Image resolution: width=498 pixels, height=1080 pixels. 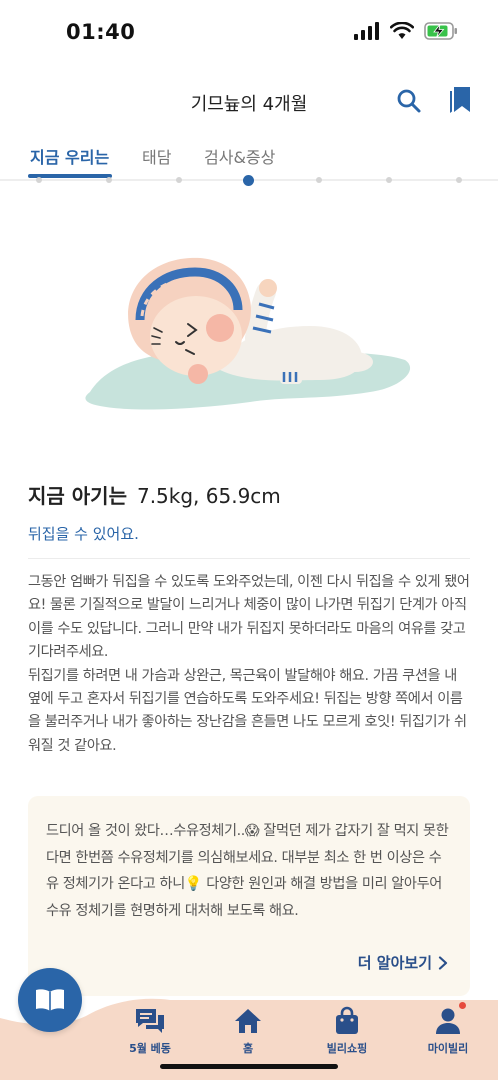 I want to click on divider, so click(x=249, y=558).